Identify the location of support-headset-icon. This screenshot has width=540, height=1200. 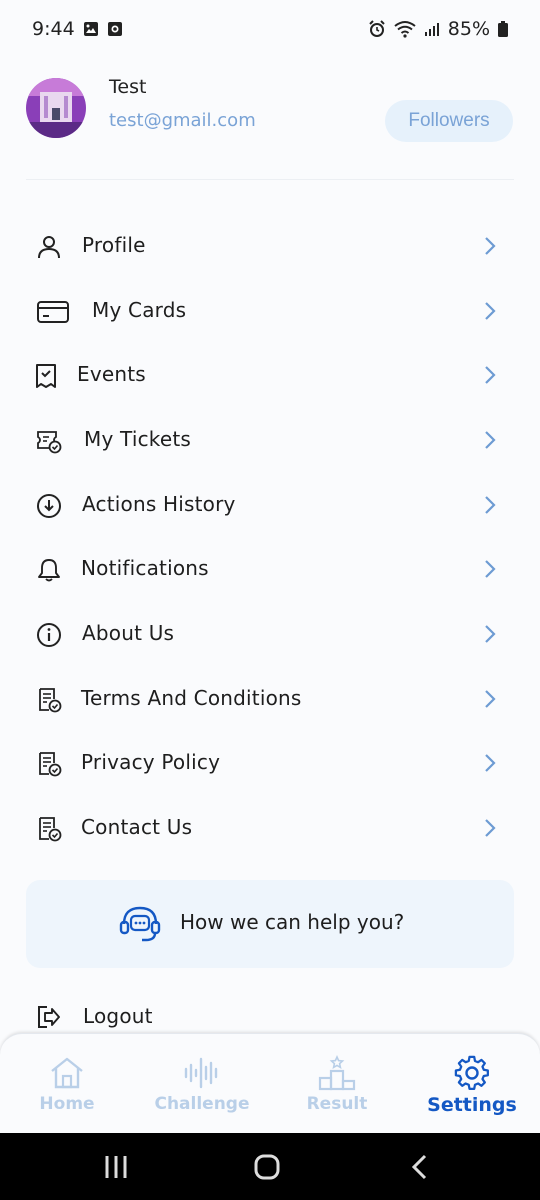
(140, 924).